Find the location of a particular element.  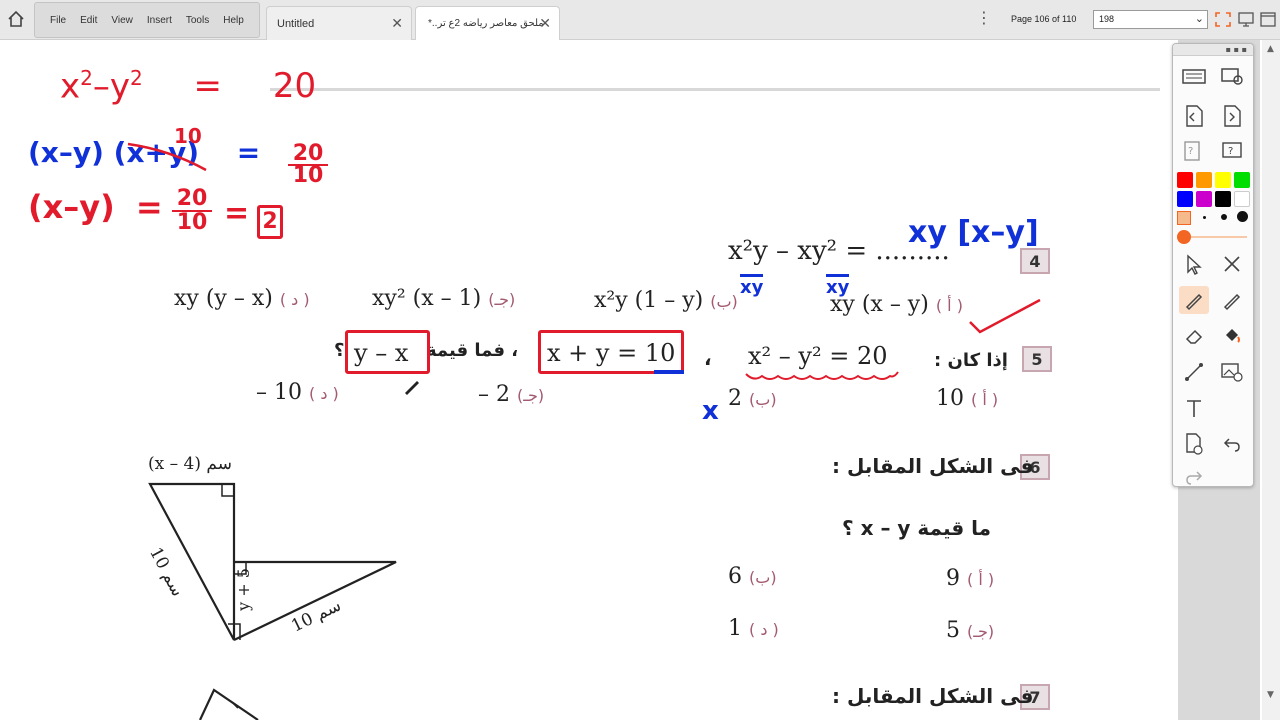

menu-view: View is located at coordinates (122, 20).